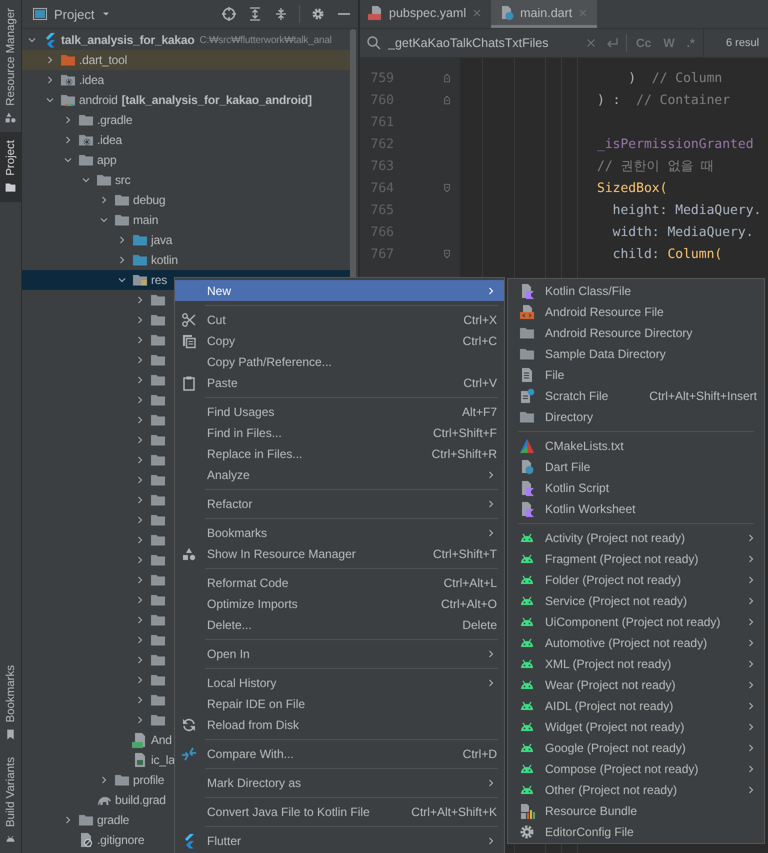 This screenshot has height=853, width=768. What do you see at coordinates (687, 210) in the screenshot?
I see `code-line: height: MediaQuery.` at bounding box center [687, 210].